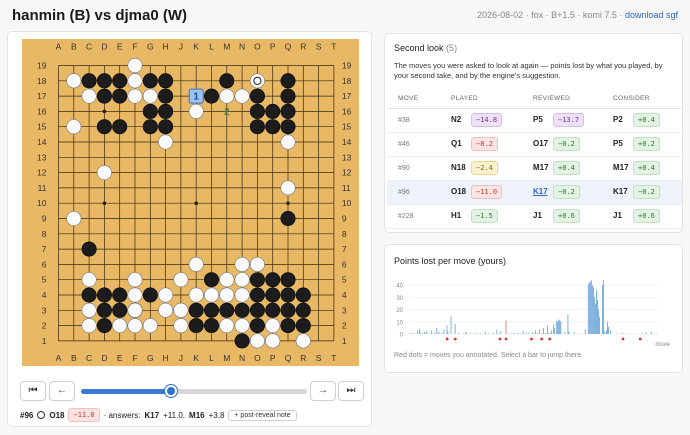 The image size is (690, 435). Describe the element at coordinates (33, 391) in the screenshot. I see `first-move-button: ⏮` at that location.